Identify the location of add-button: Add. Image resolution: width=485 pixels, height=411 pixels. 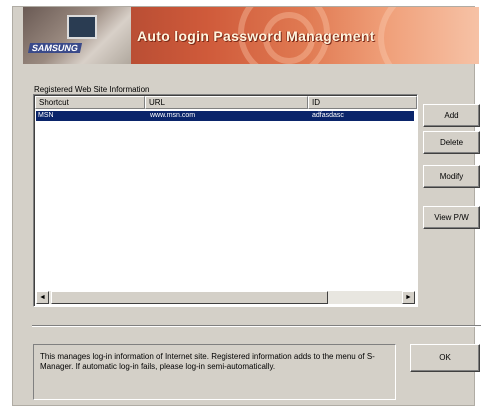
(451, 115).